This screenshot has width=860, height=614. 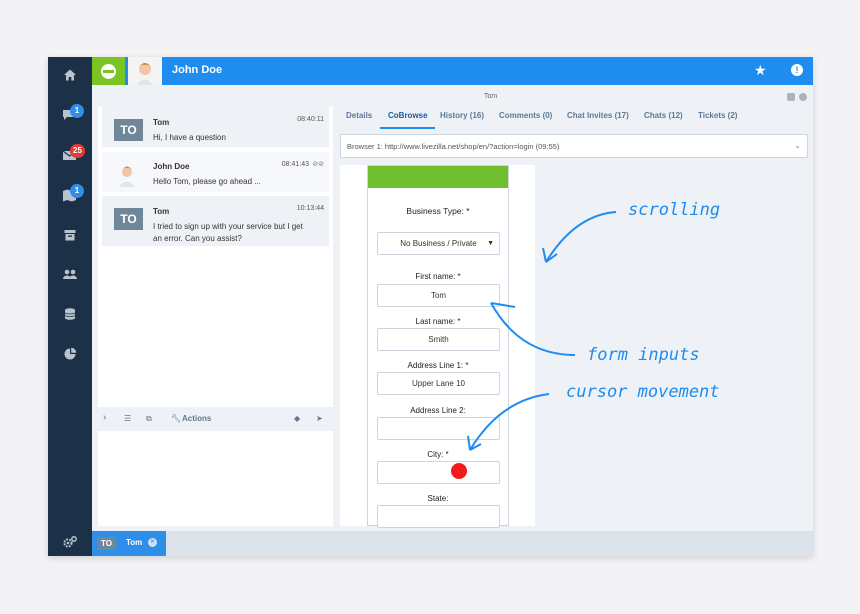 What do you see at coordinates (359, 115) in the screenshot?
I see `tab-details: Details` at bounding box center [359, 115].